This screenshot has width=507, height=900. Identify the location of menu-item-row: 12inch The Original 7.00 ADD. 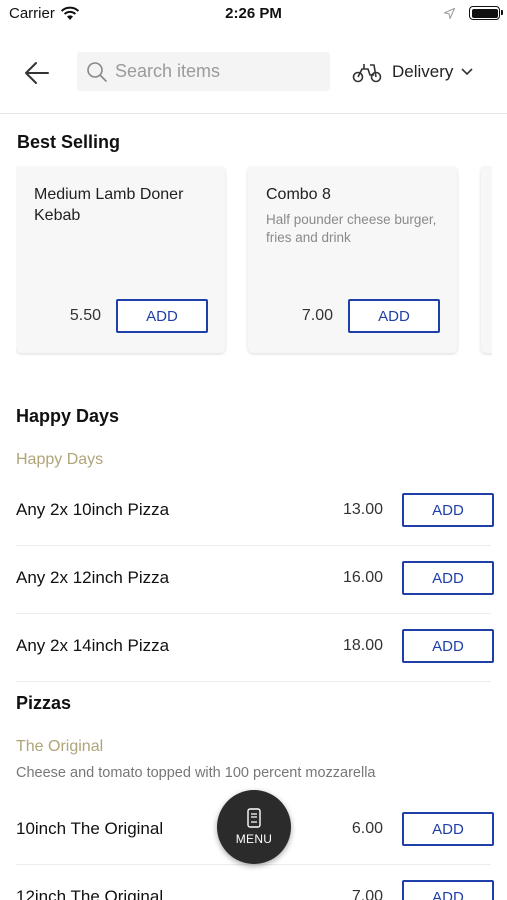
(255, 882).